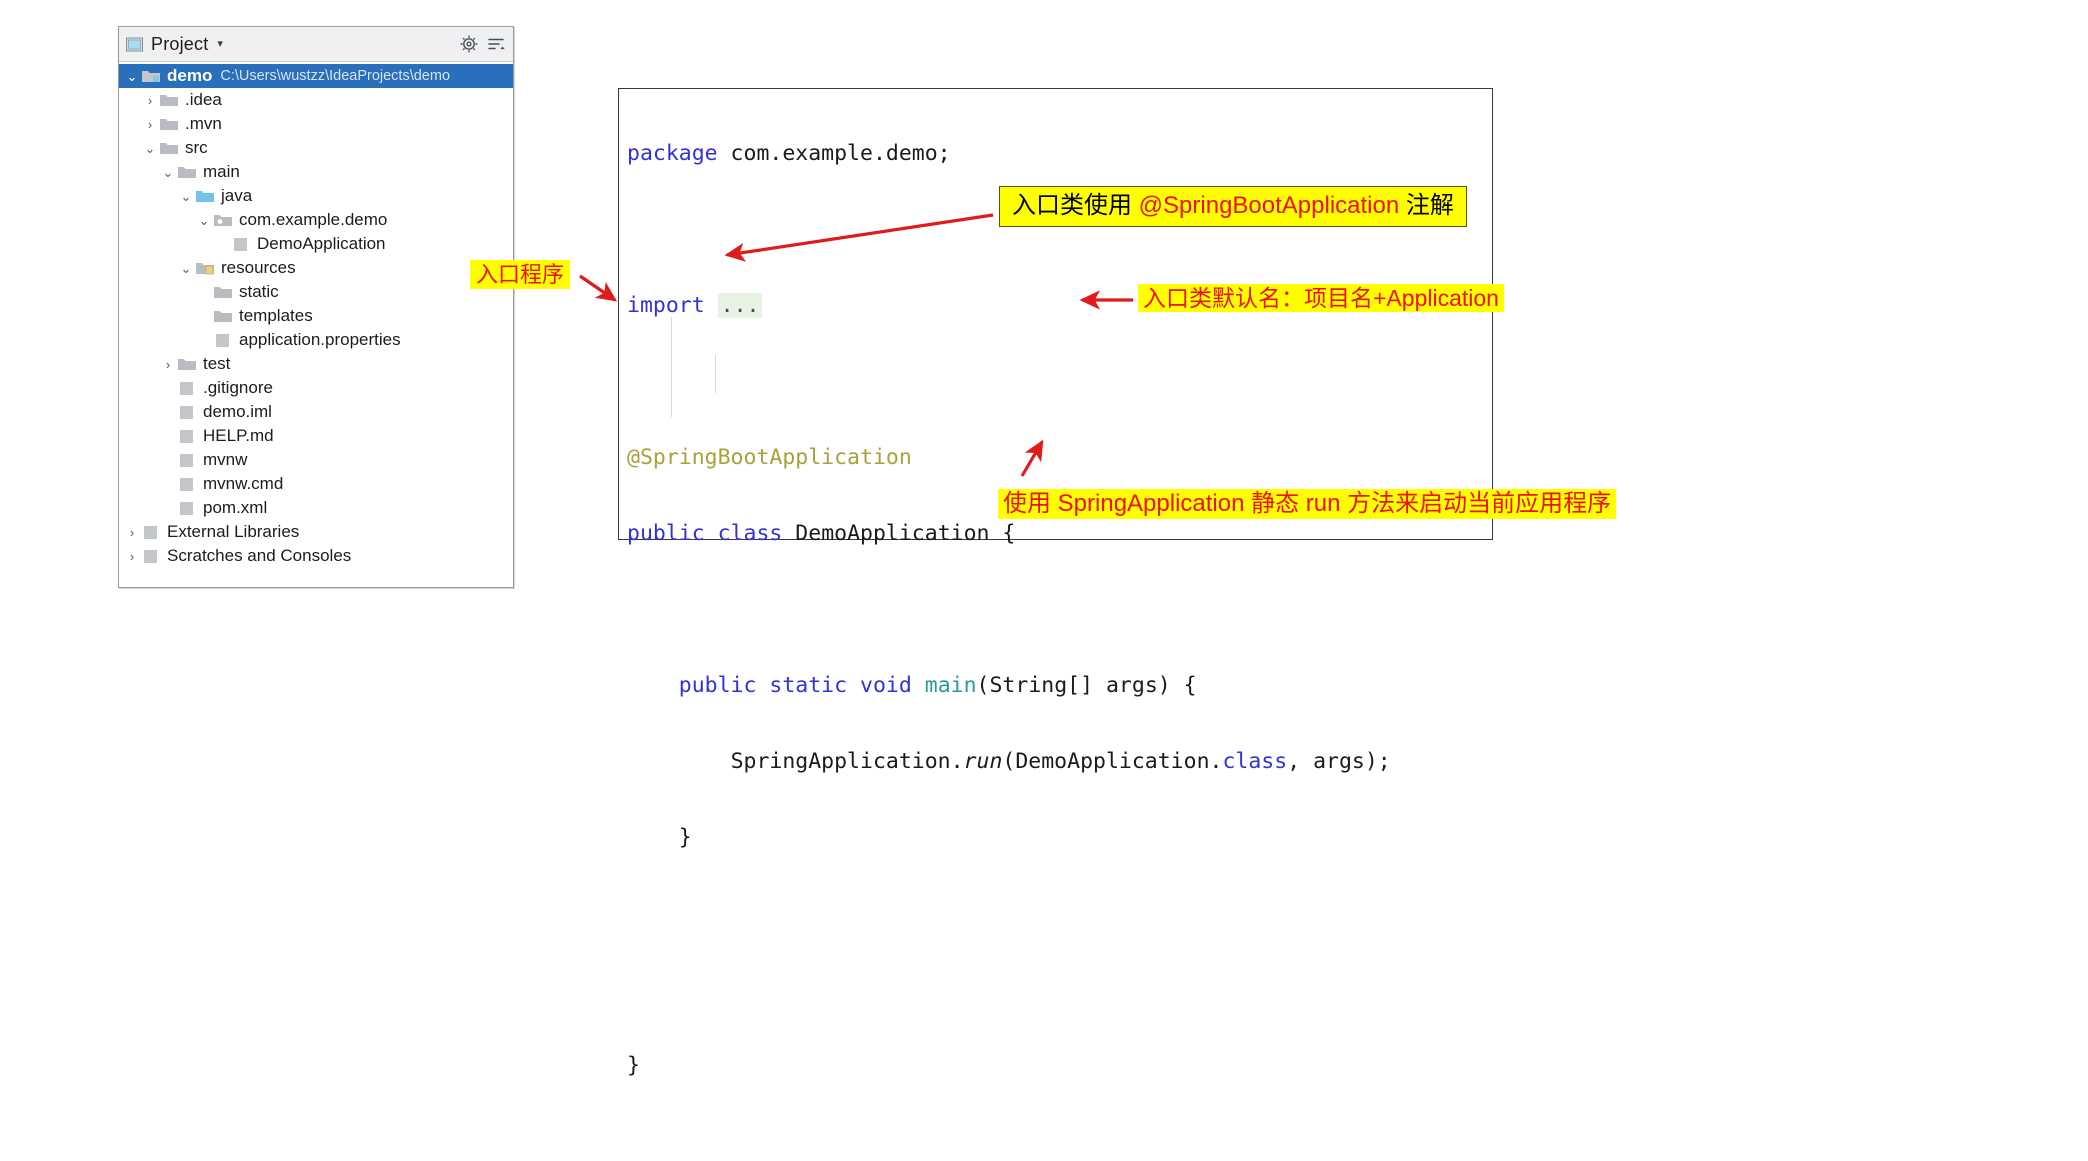 The height and width of the screenshot is (1161, 2088). What do you see at coordinates (598, 288) in the screenshot?
I see `arrow-entry-program` at bounding box center [598, 288].